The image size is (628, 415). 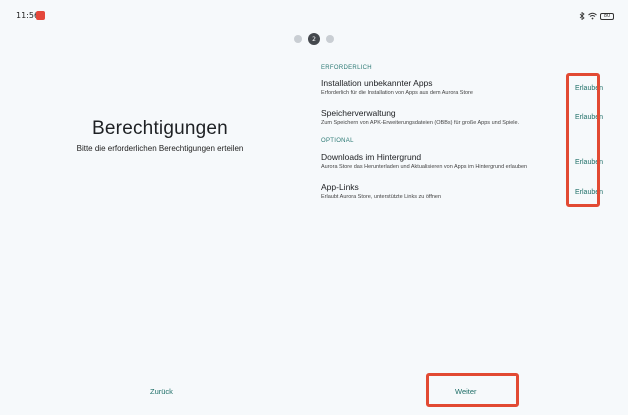 What do you see at coordinates (607, 16) in the screenshot?
I see `battery-icon: 80` at bounding box center [607, 16].